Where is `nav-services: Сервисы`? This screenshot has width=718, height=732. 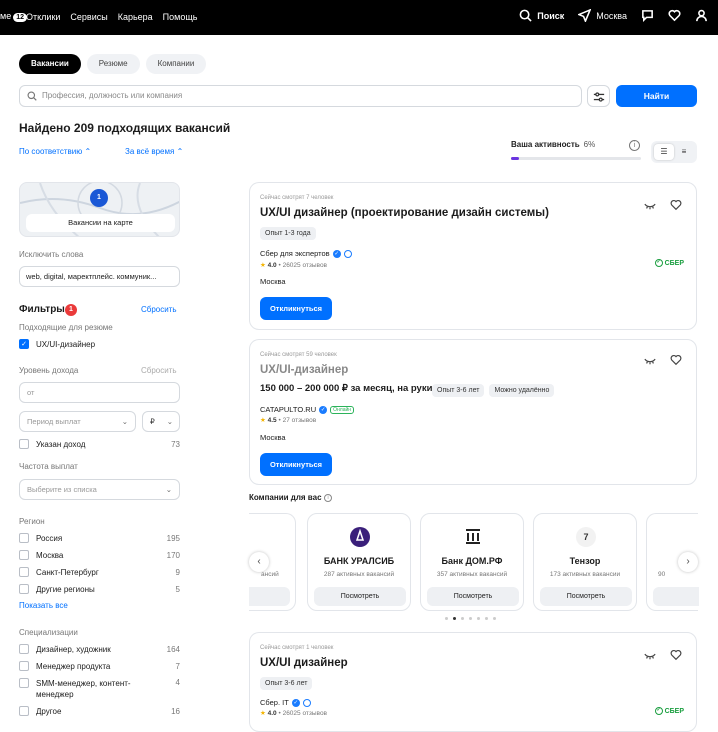 nav-services: Сервисы is located at coordinates (88, 17).